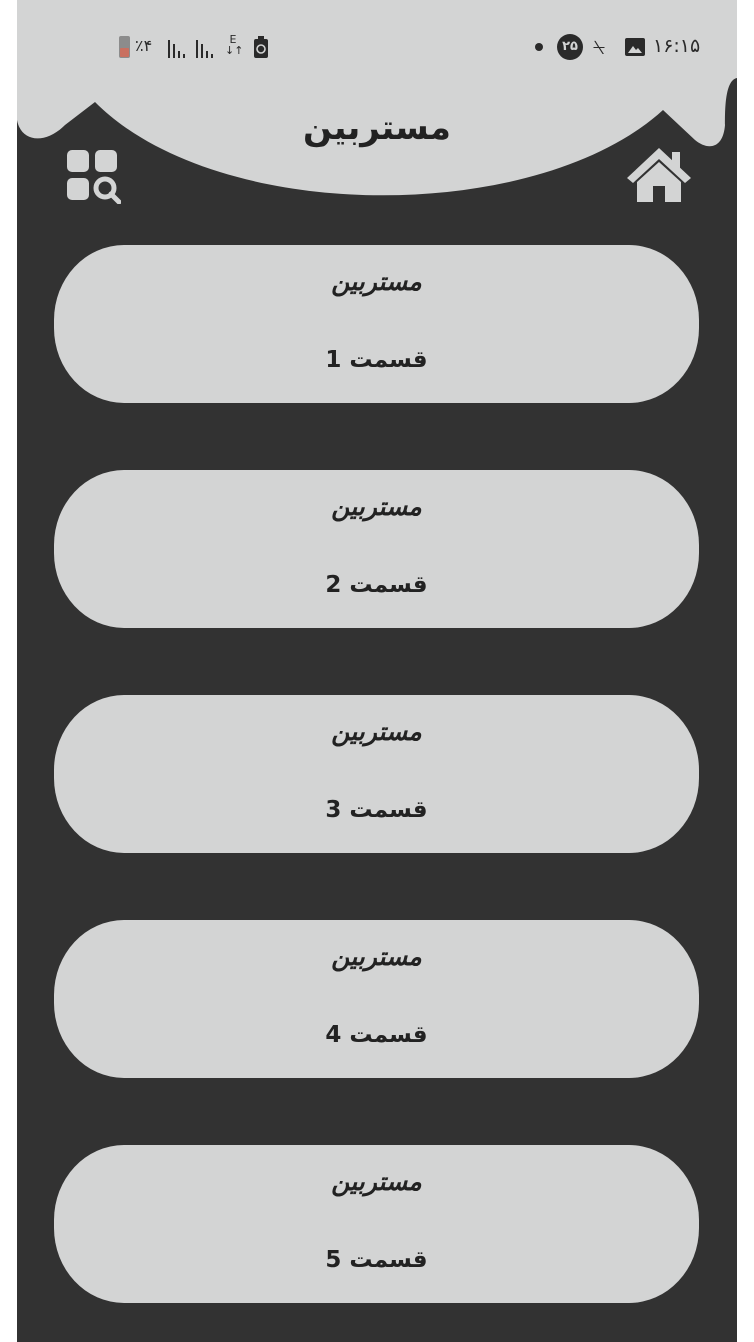  Describe the element at coordinates (261, 47) in the screenshot. I see `cleaner-icon` at that location.